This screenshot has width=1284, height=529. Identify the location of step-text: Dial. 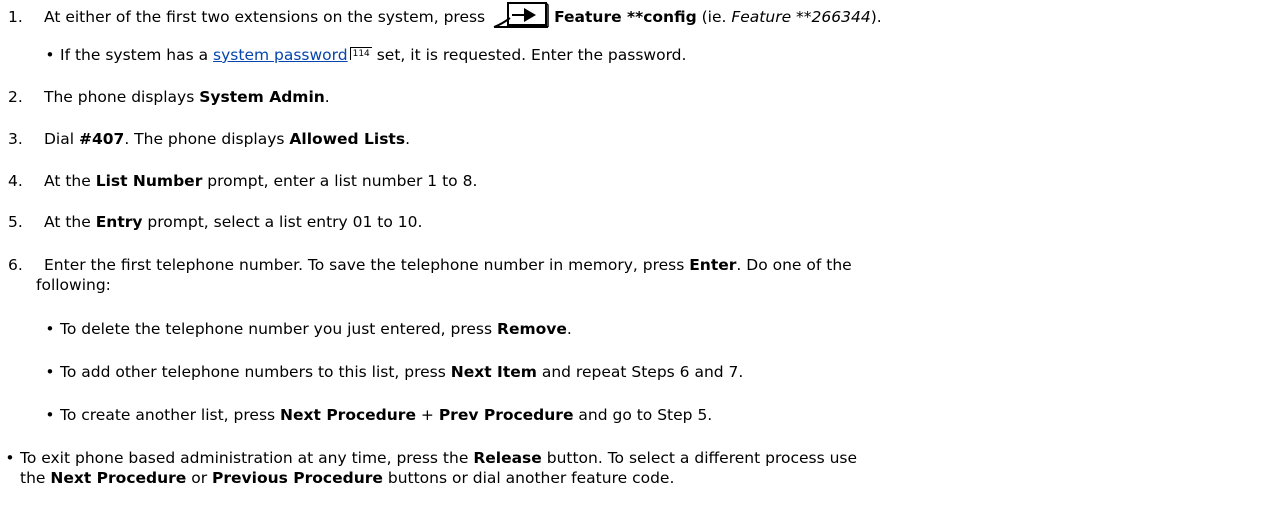
(61, 139).